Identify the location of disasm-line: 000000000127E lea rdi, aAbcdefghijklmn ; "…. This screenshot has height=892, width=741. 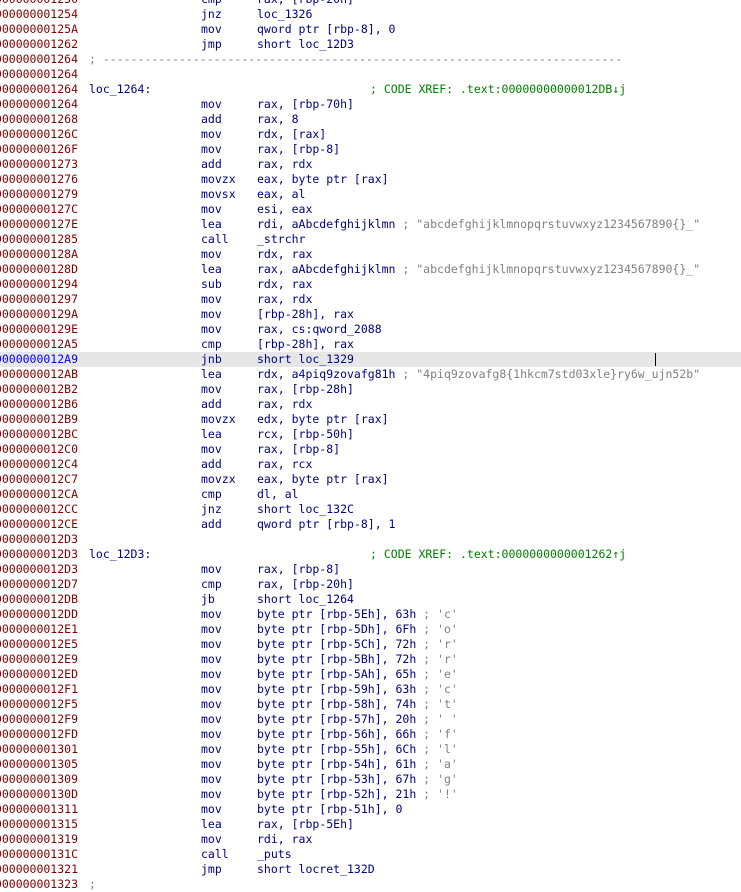
(370, 224).